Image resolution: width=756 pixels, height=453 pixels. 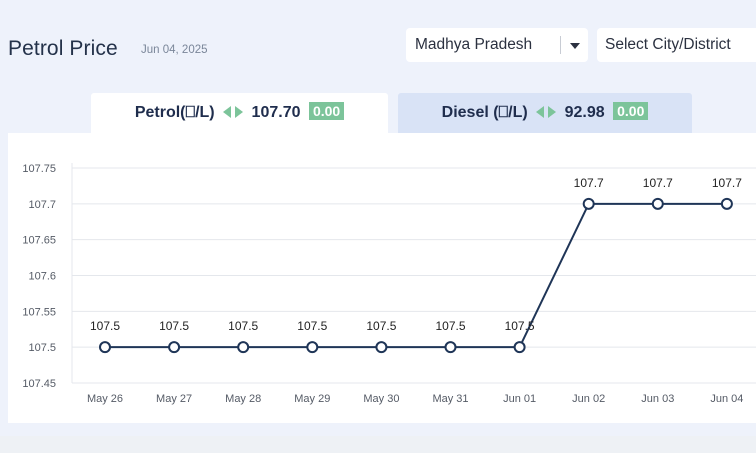 I want to click on tab-petrol-change-badge: 0.00, so click(x=326, y=111).